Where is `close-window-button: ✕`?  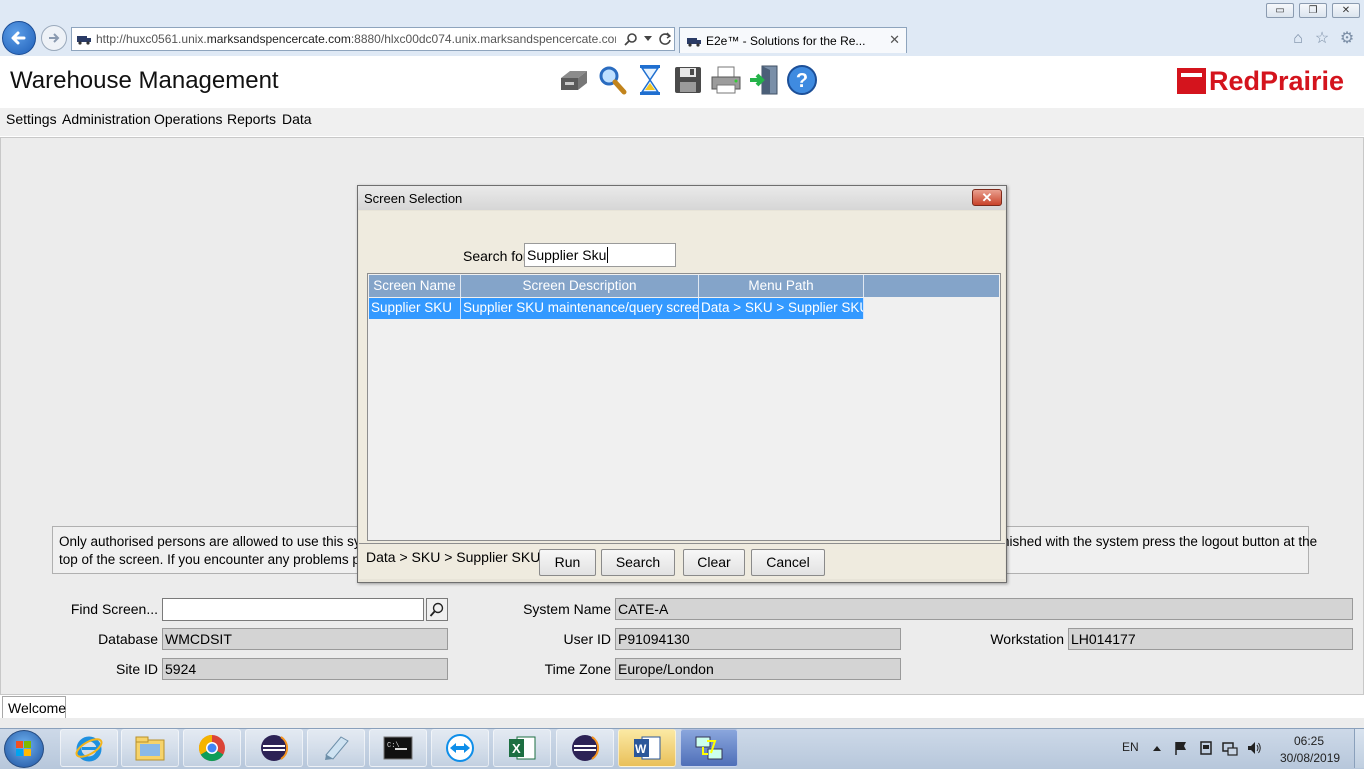
close-window-button: ✕ is located at coordinates (1346, 10).